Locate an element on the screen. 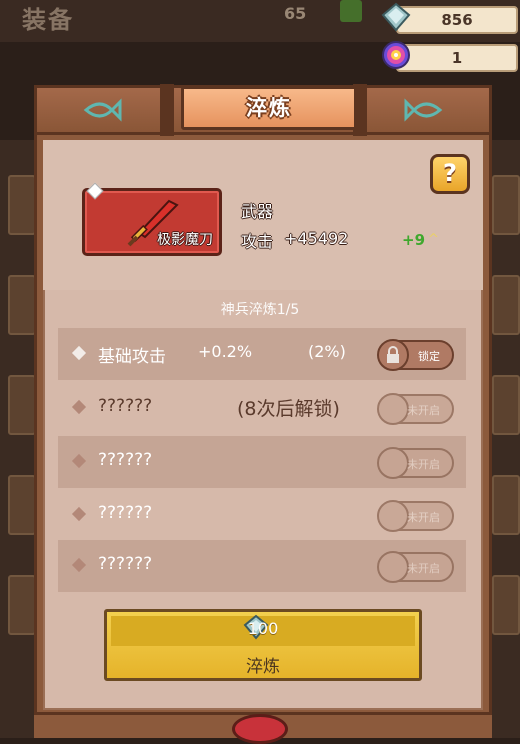 Image resolution: width=520 pixels, height=744 pixels. add-button-bg is located at coordinates (351, 11).